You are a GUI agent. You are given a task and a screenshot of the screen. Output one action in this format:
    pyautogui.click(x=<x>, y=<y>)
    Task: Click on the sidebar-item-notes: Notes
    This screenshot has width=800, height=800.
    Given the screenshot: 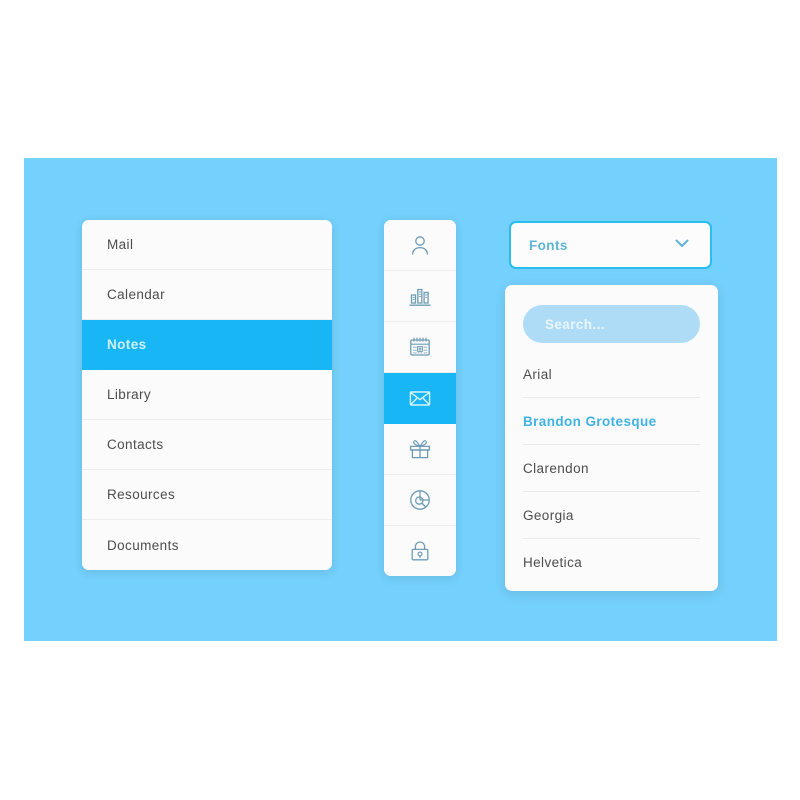 What is the action you would take?
    pyautogui.click(x=207, y=345)
    